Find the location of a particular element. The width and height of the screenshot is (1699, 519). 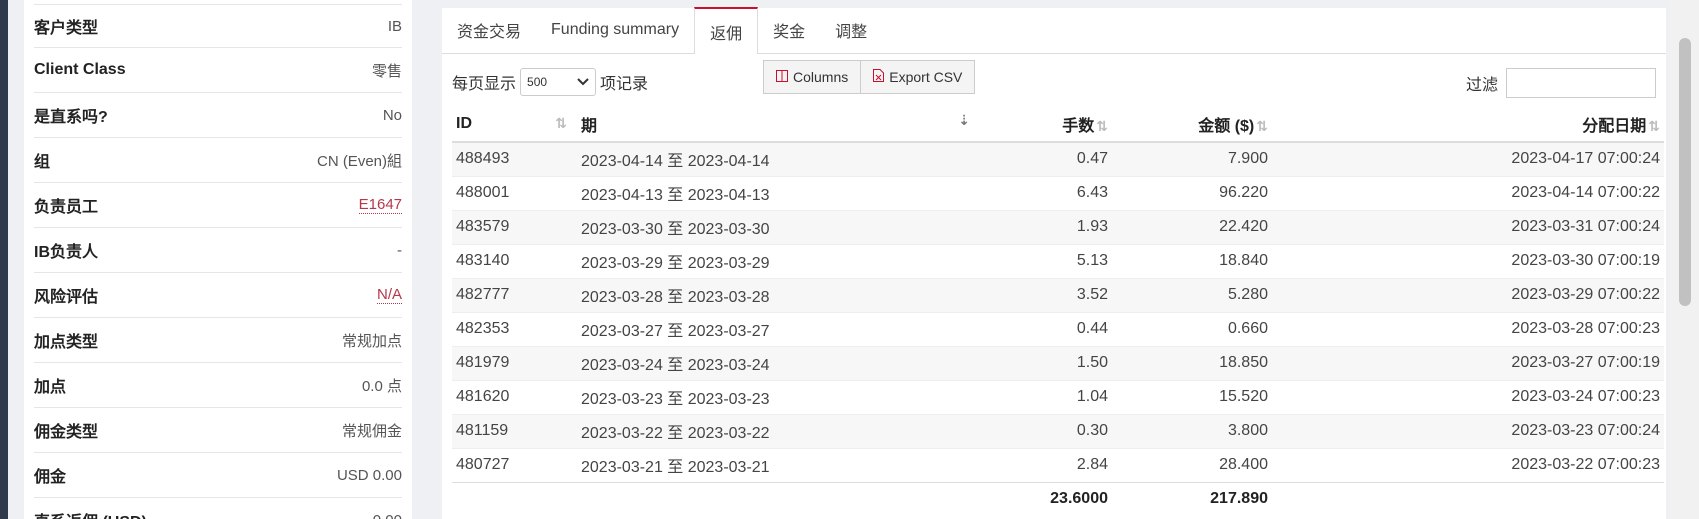

total-amount: 217.890 is located at coordinates (1192, 498).